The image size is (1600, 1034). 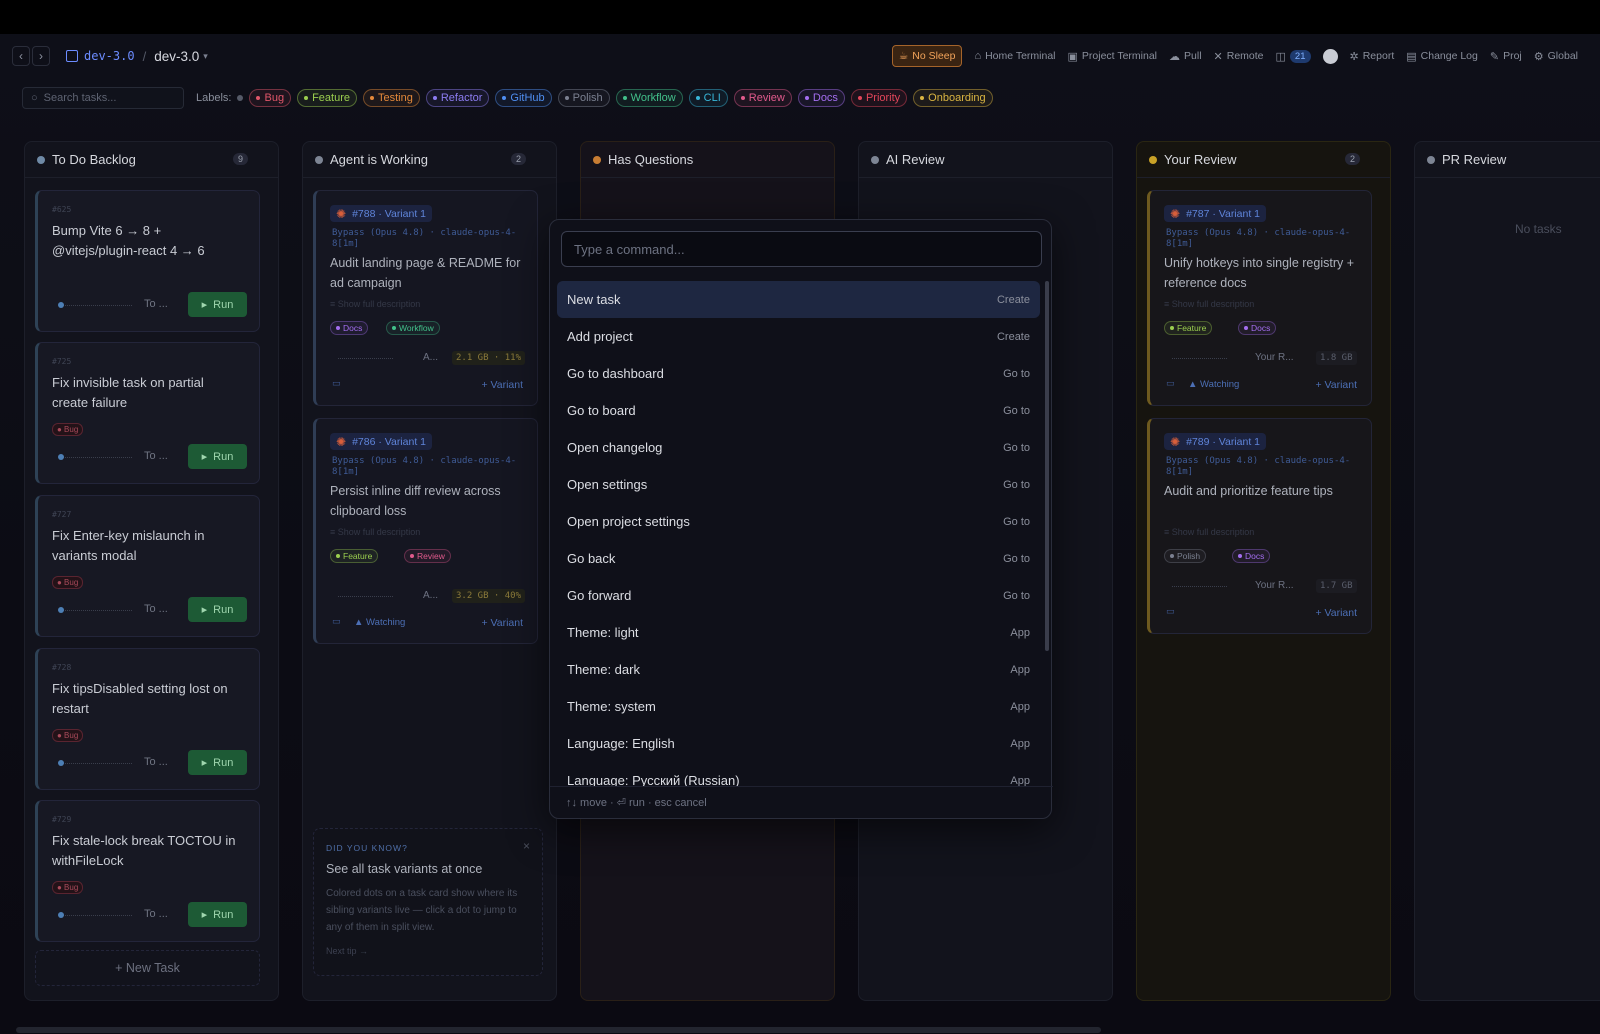 What do you see at coordinates (798, 484) in the screenshot?
I see `command-item: Open settings Go to` at bounding box center [798, 484].